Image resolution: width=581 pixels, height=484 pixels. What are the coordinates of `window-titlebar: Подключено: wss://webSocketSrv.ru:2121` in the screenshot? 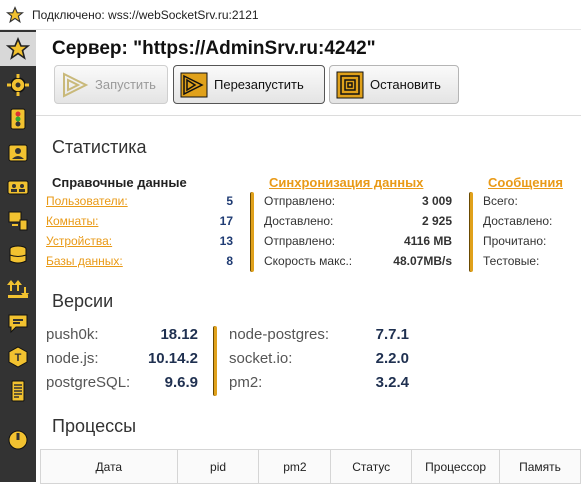 It's located at (290, 15).